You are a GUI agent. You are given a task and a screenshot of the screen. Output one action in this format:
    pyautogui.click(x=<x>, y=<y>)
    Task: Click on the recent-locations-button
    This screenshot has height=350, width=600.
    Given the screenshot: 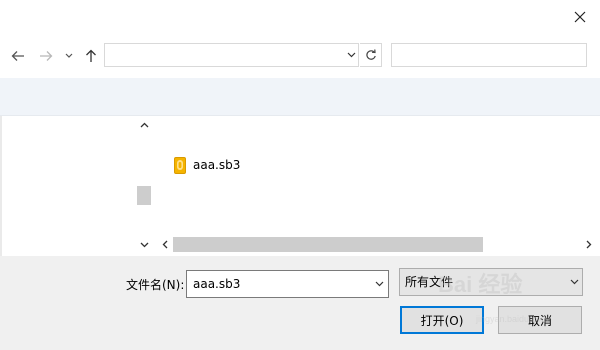 What is the action you would take?
    pyautogui.click(x=69, y=56)
    